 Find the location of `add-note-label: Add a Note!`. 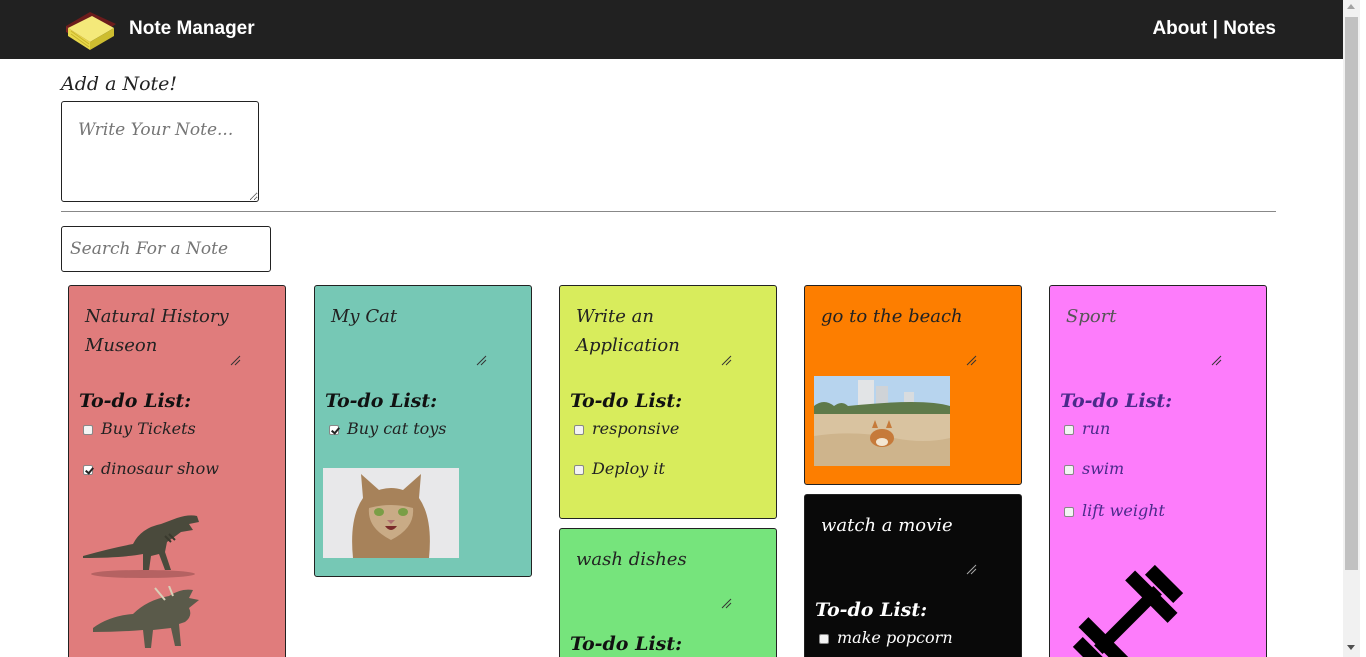

add-note-label: Add a Note! is located at coordinates (119, 84).